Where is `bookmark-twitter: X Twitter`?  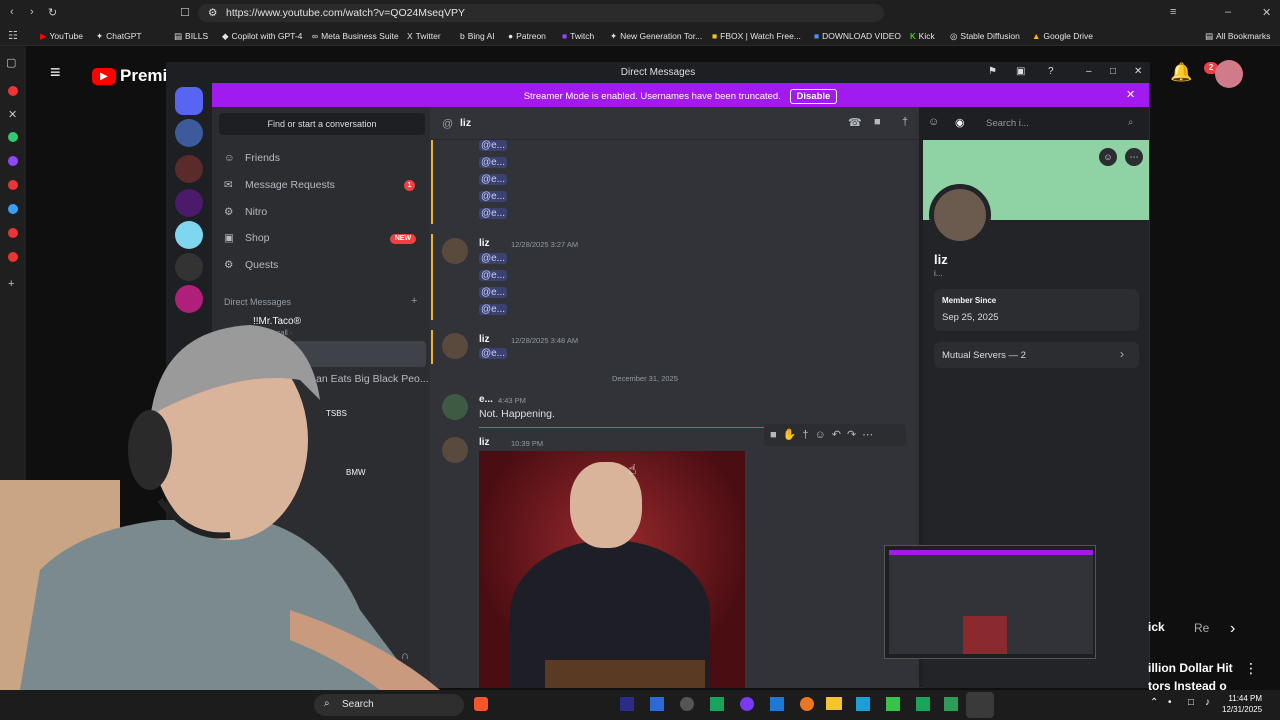
bookmark-twitter: X Twitter is located at coordinates (424, 36).